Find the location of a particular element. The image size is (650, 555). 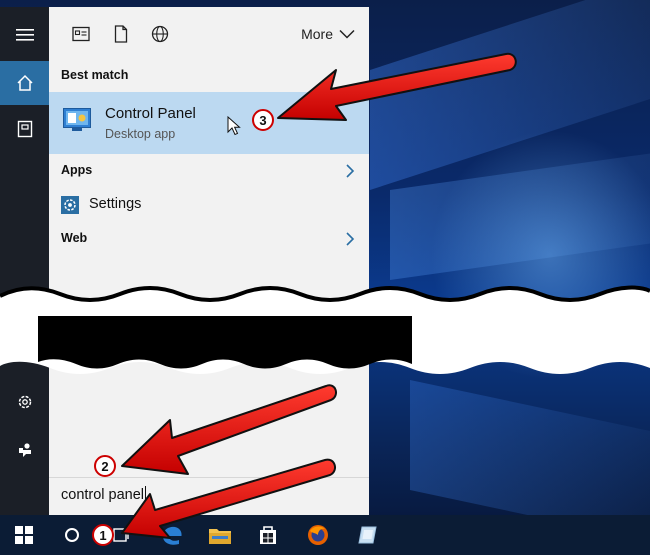

control-panel-icon is located at coordinates (77, 119).